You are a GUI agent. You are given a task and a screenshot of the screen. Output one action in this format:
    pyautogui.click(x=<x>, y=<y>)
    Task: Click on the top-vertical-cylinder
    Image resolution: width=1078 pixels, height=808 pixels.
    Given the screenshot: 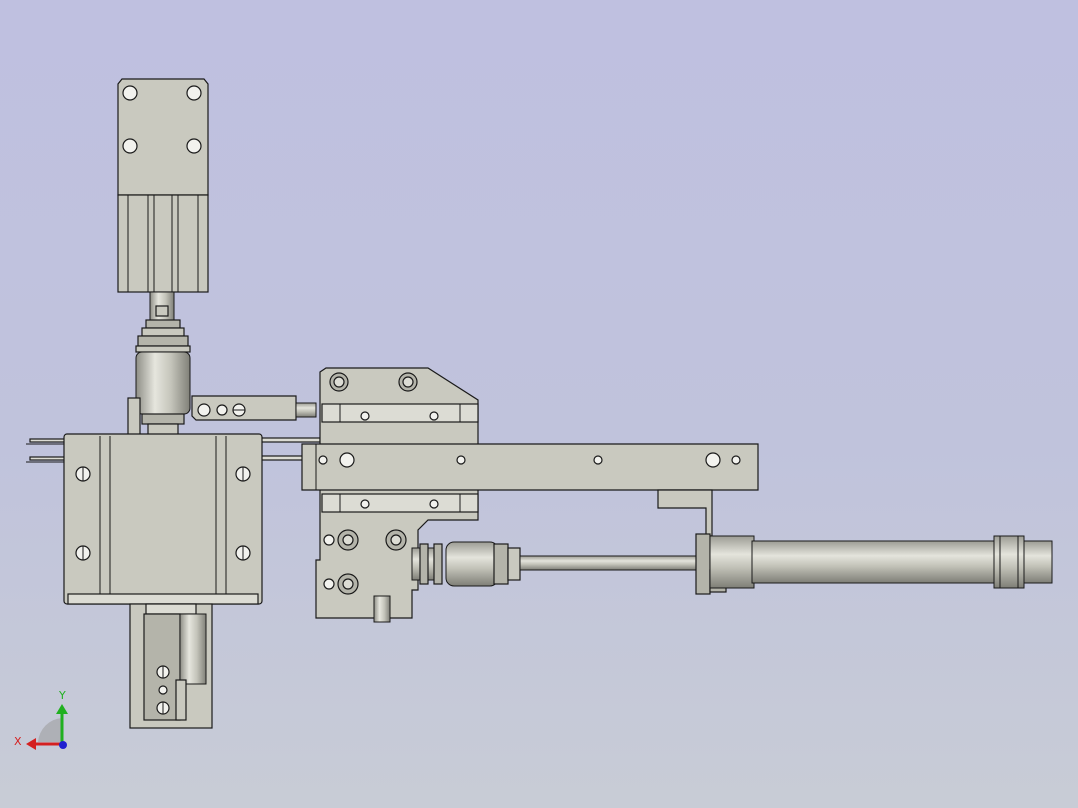 What is the action you would take?
    pyautogui.click(x=163, y=257)
    